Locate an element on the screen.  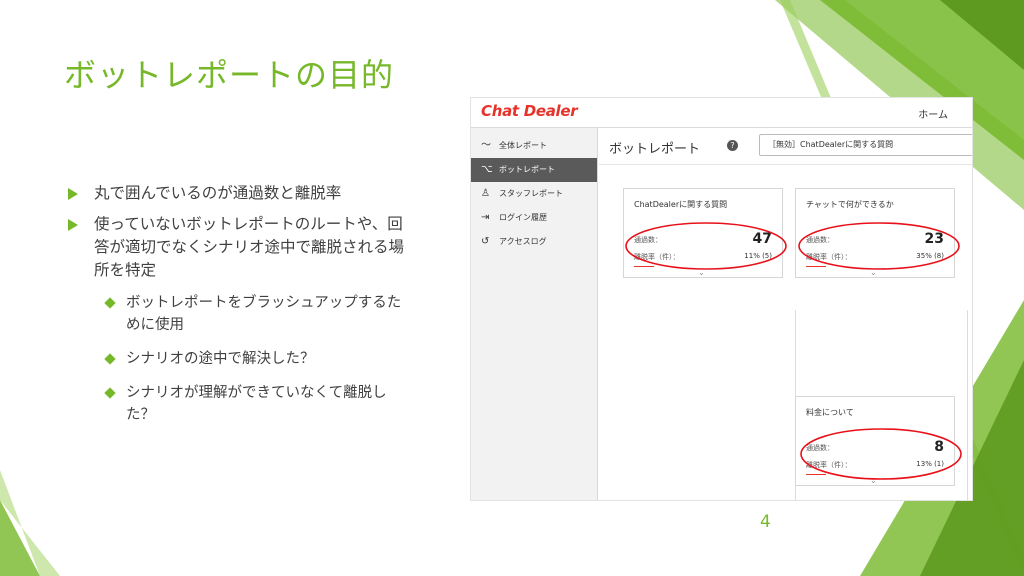
flow-connector is located at coordinates (967, 405).